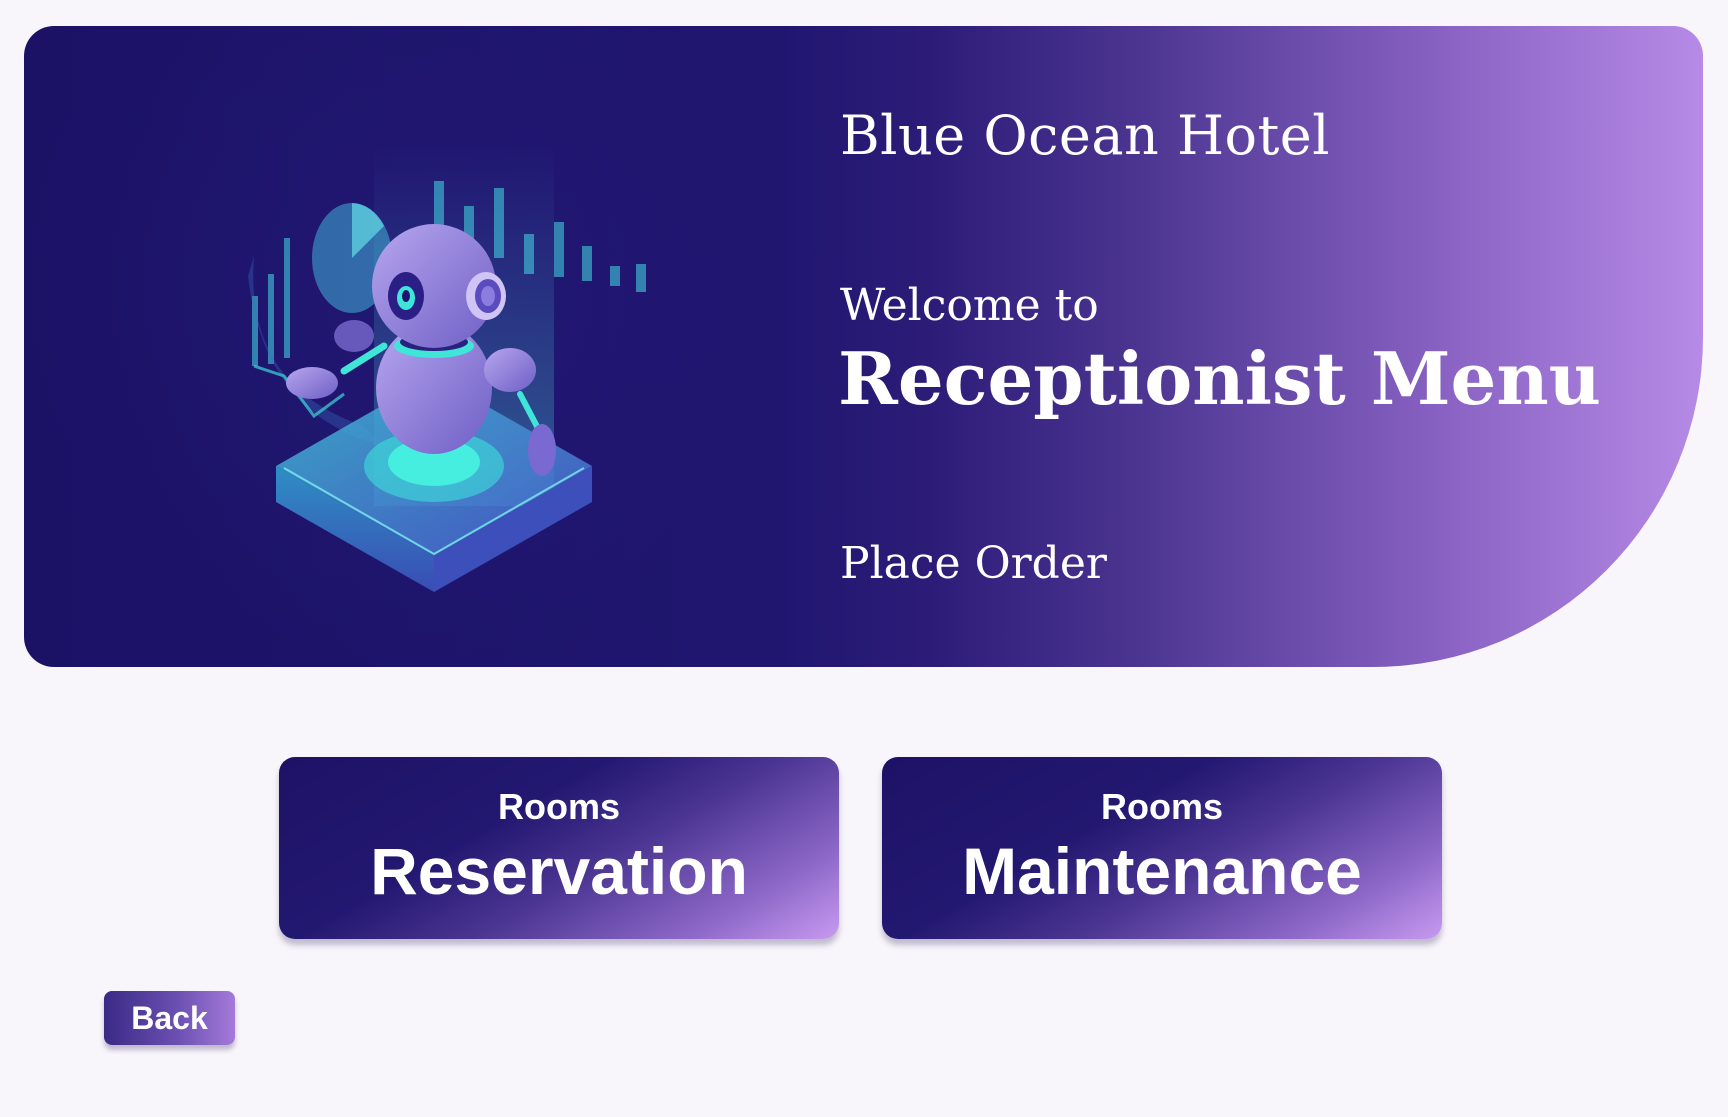  I want to click on page-title: Receptionist Menu, so click(1220, 378).